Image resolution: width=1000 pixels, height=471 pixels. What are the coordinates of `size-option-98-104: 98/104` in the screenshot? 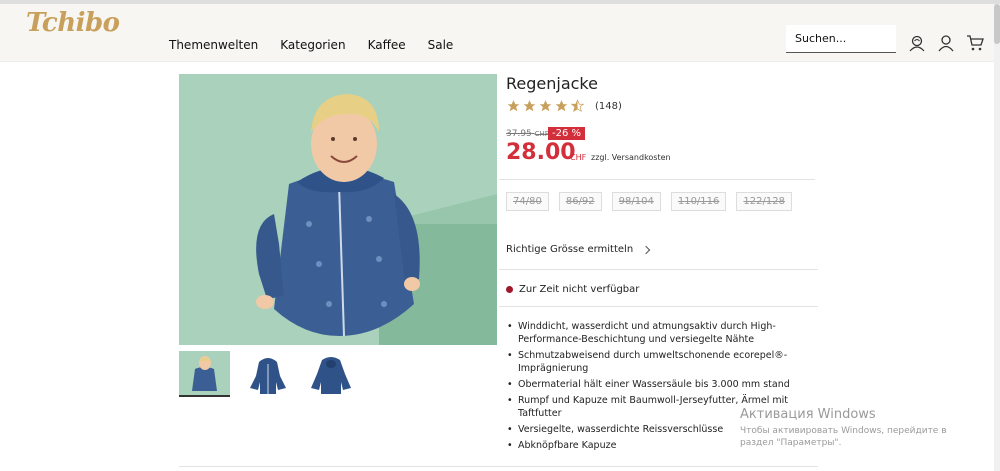 It's located at (636, 201).